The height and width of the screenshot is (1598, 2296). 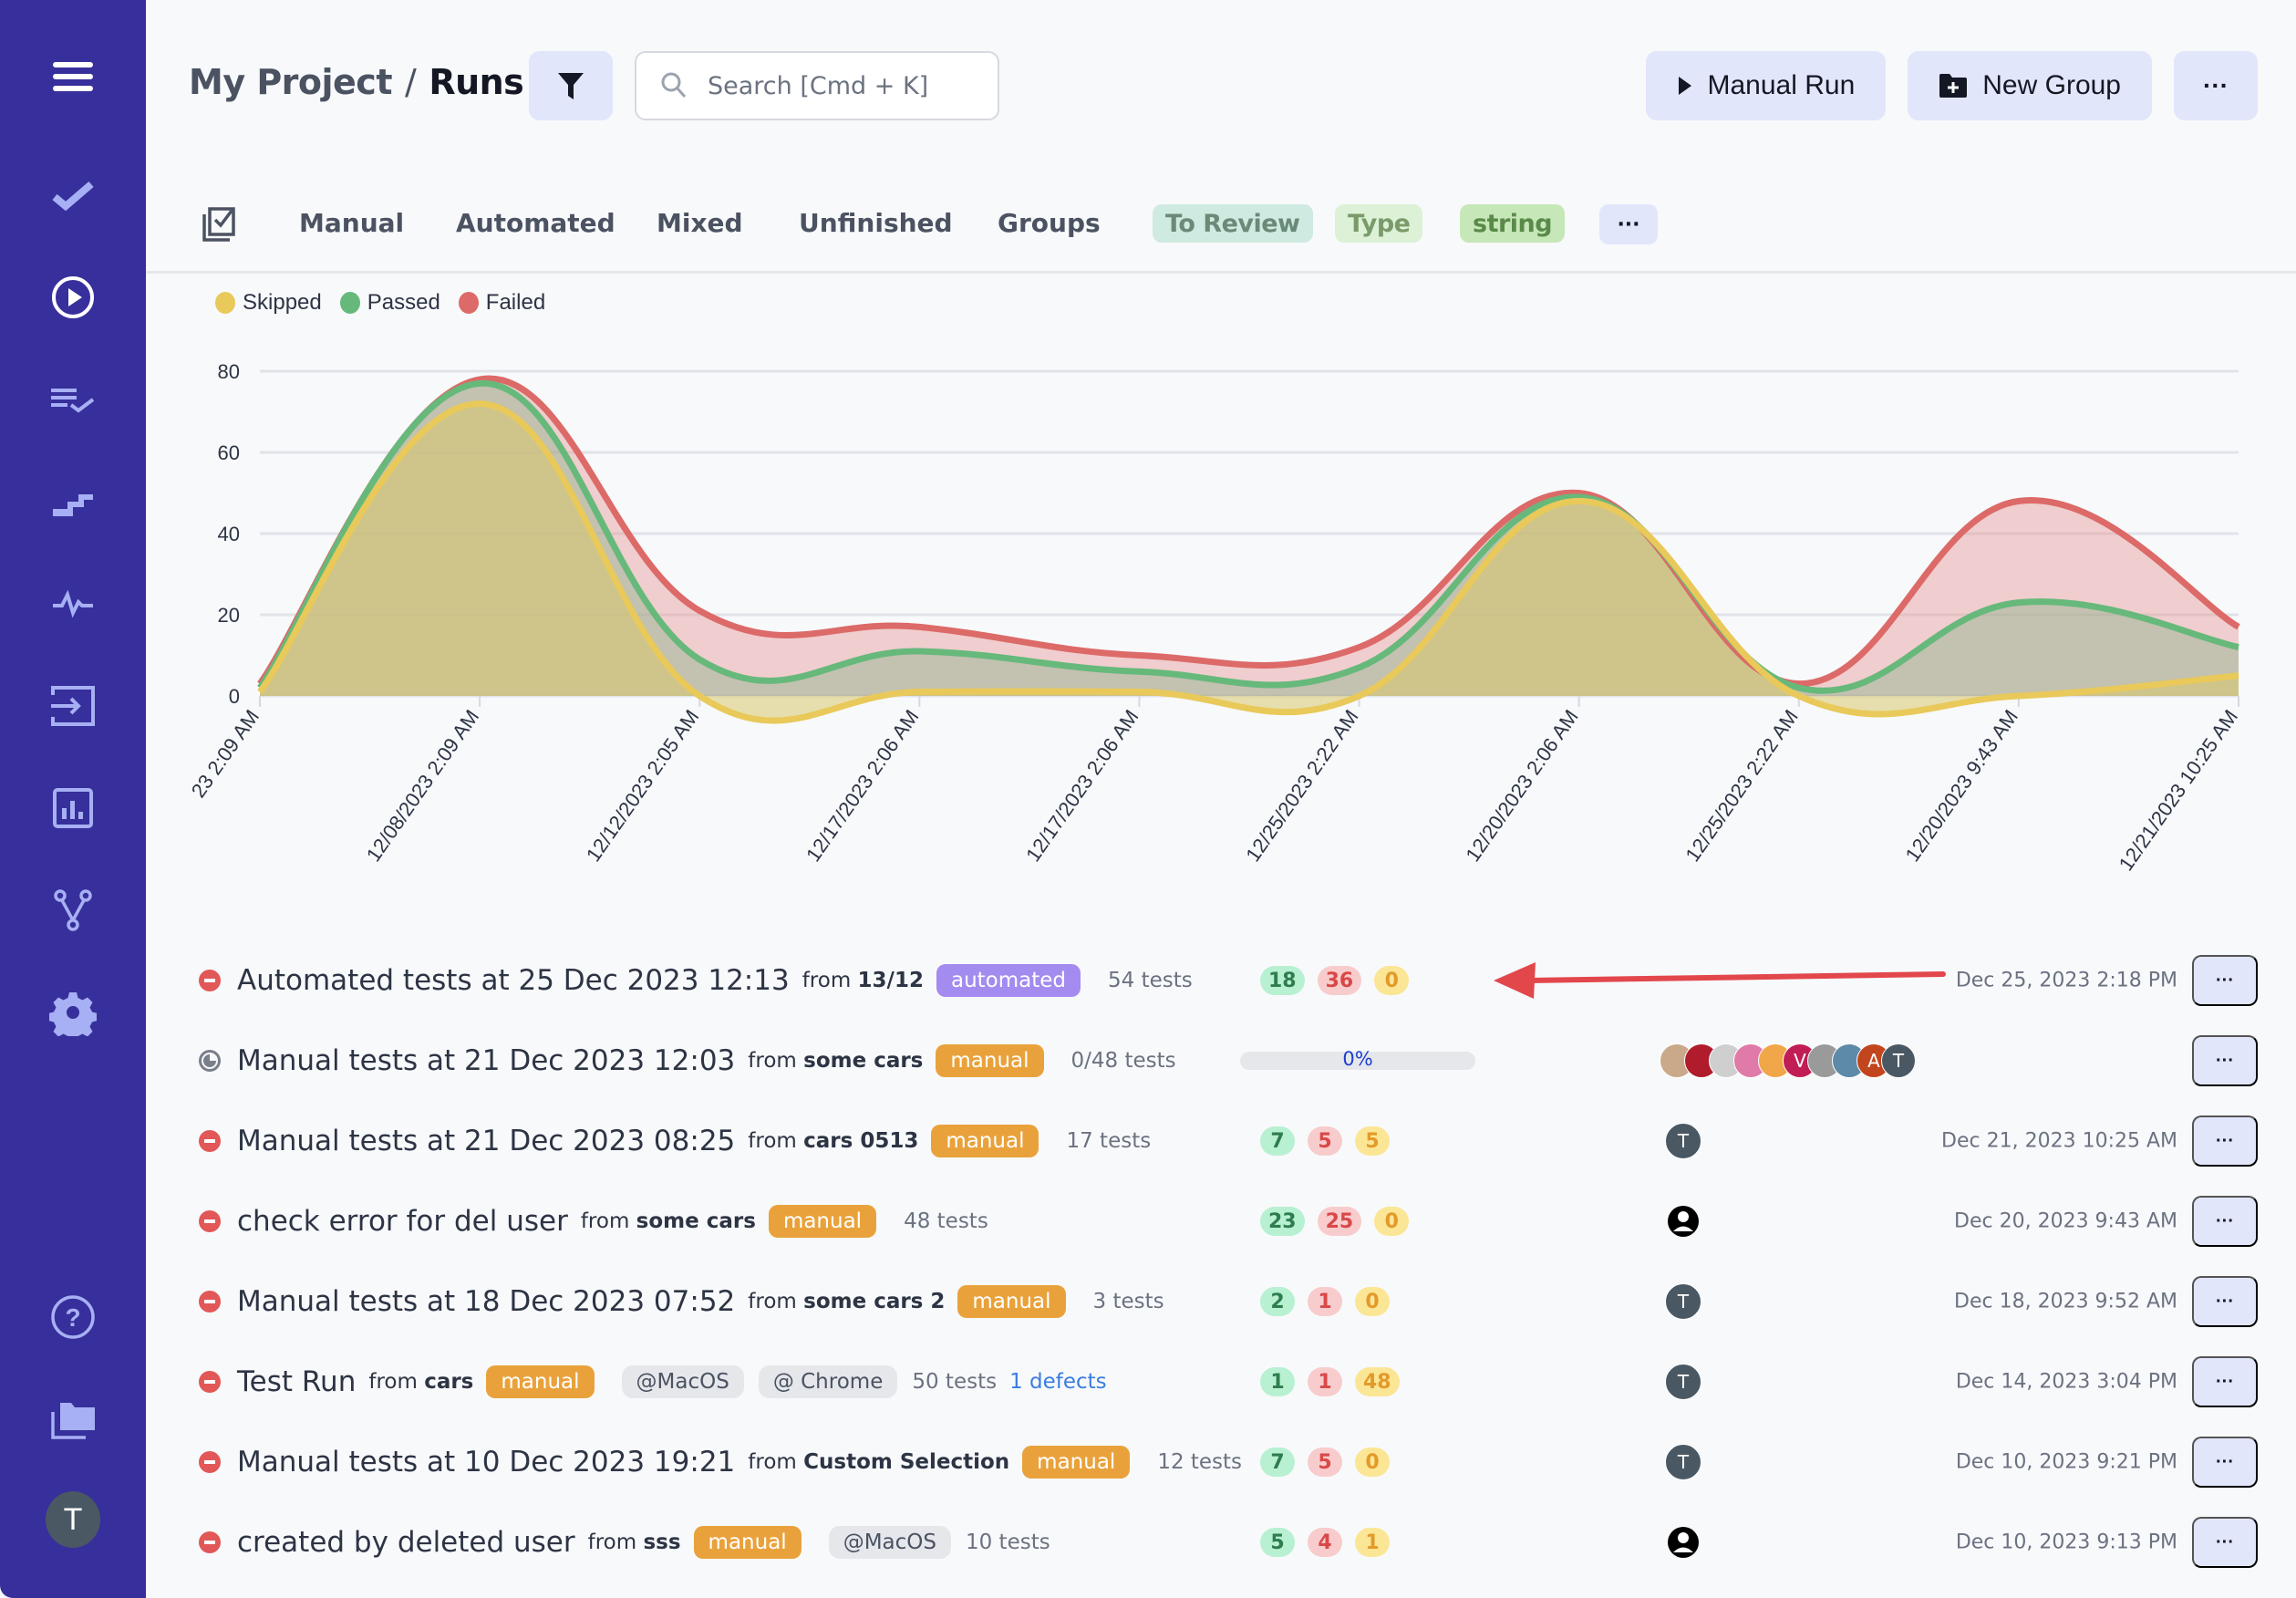 I want to click on run-test-count: 12 tests, so click(x=1200, y=1462).